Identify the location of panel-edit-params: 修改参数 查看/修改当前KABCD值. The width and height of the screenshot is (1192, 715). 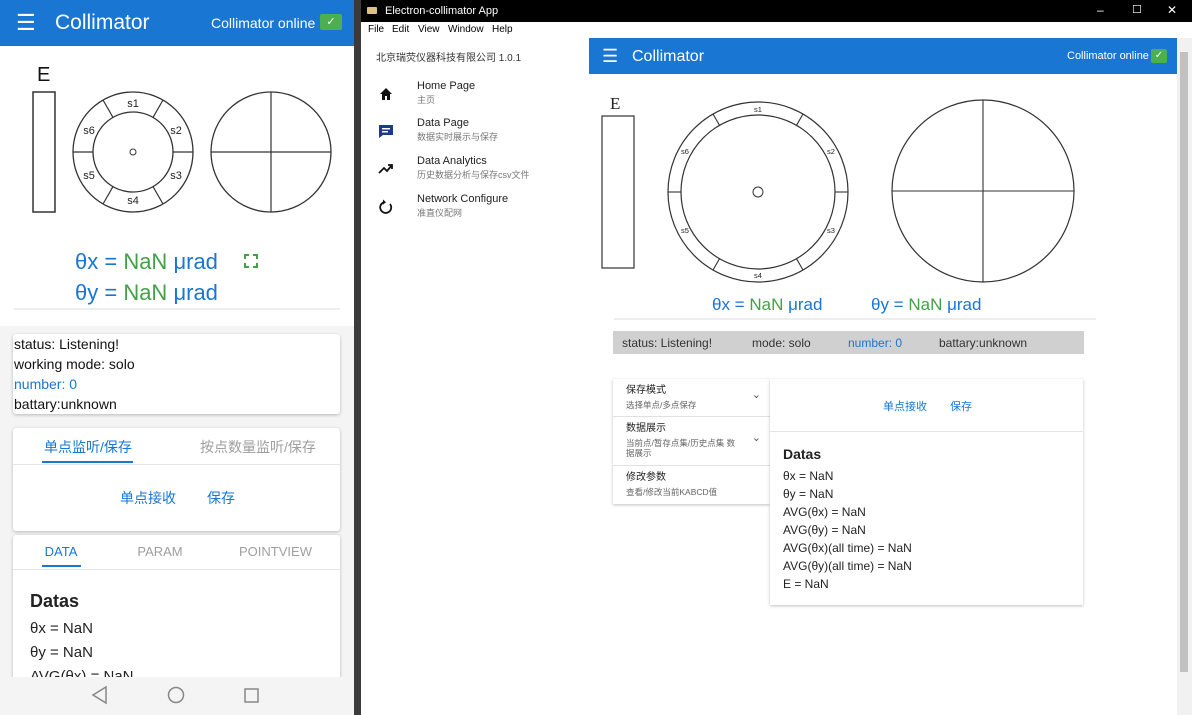
(691, 484).